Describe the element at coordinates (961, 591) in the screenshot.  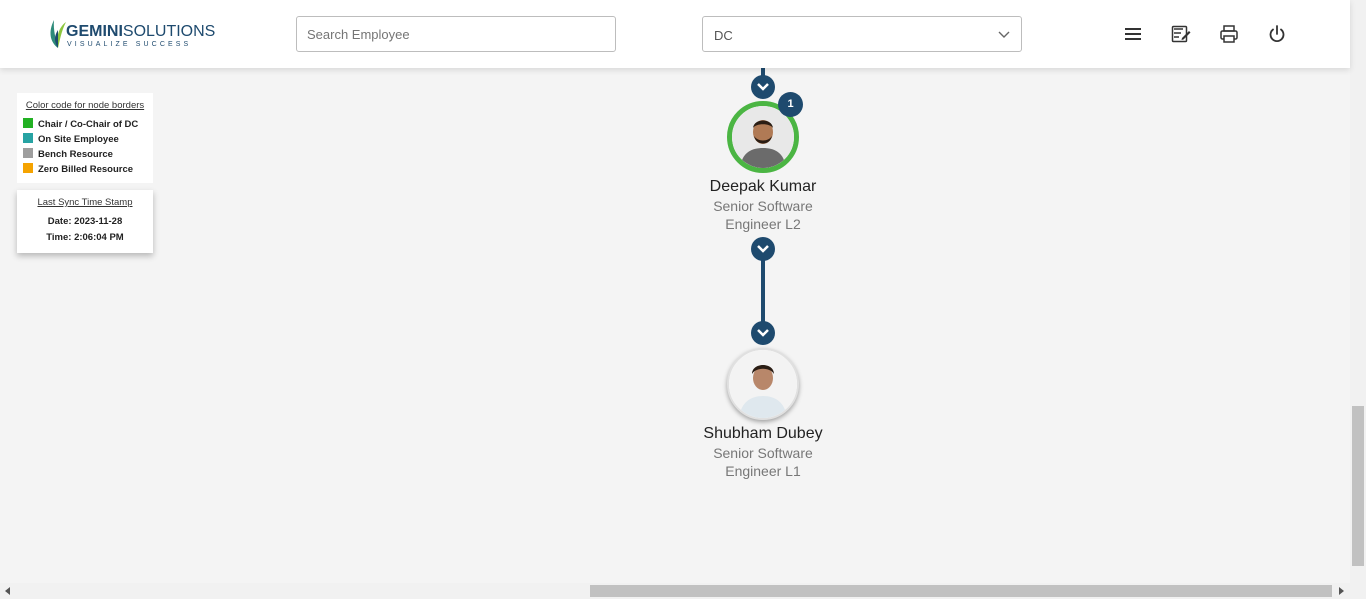
I see `horizontal-scroll-thumb` at that location.